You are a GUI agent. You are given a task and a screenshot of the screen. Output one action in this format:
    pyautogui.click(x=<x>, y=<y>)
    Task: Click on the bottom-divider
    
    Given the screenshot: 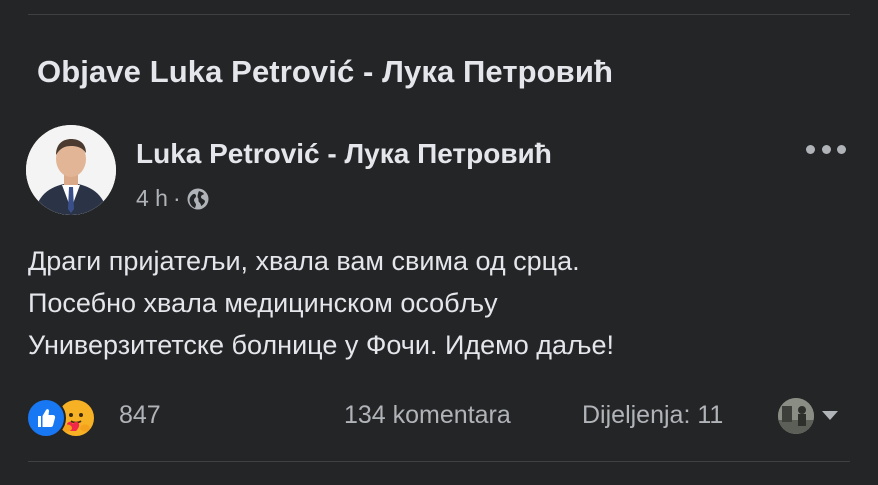 What is the action you would take?
    pyautogui.click(x=439, y=461)
    